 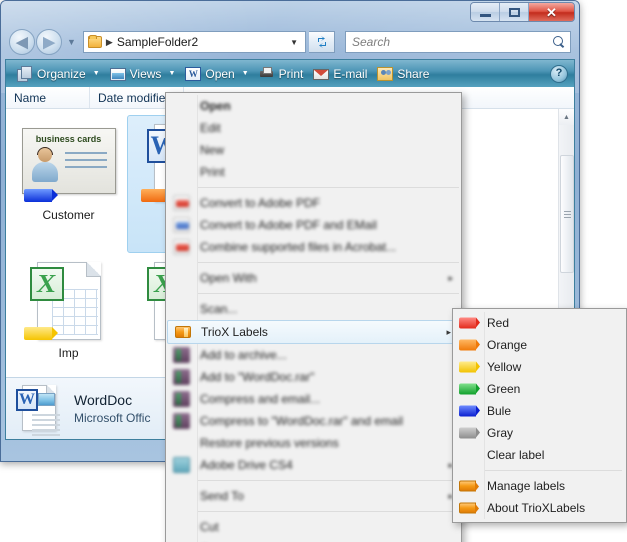 I want to click on drive-icon, so click(x=181, y=465).